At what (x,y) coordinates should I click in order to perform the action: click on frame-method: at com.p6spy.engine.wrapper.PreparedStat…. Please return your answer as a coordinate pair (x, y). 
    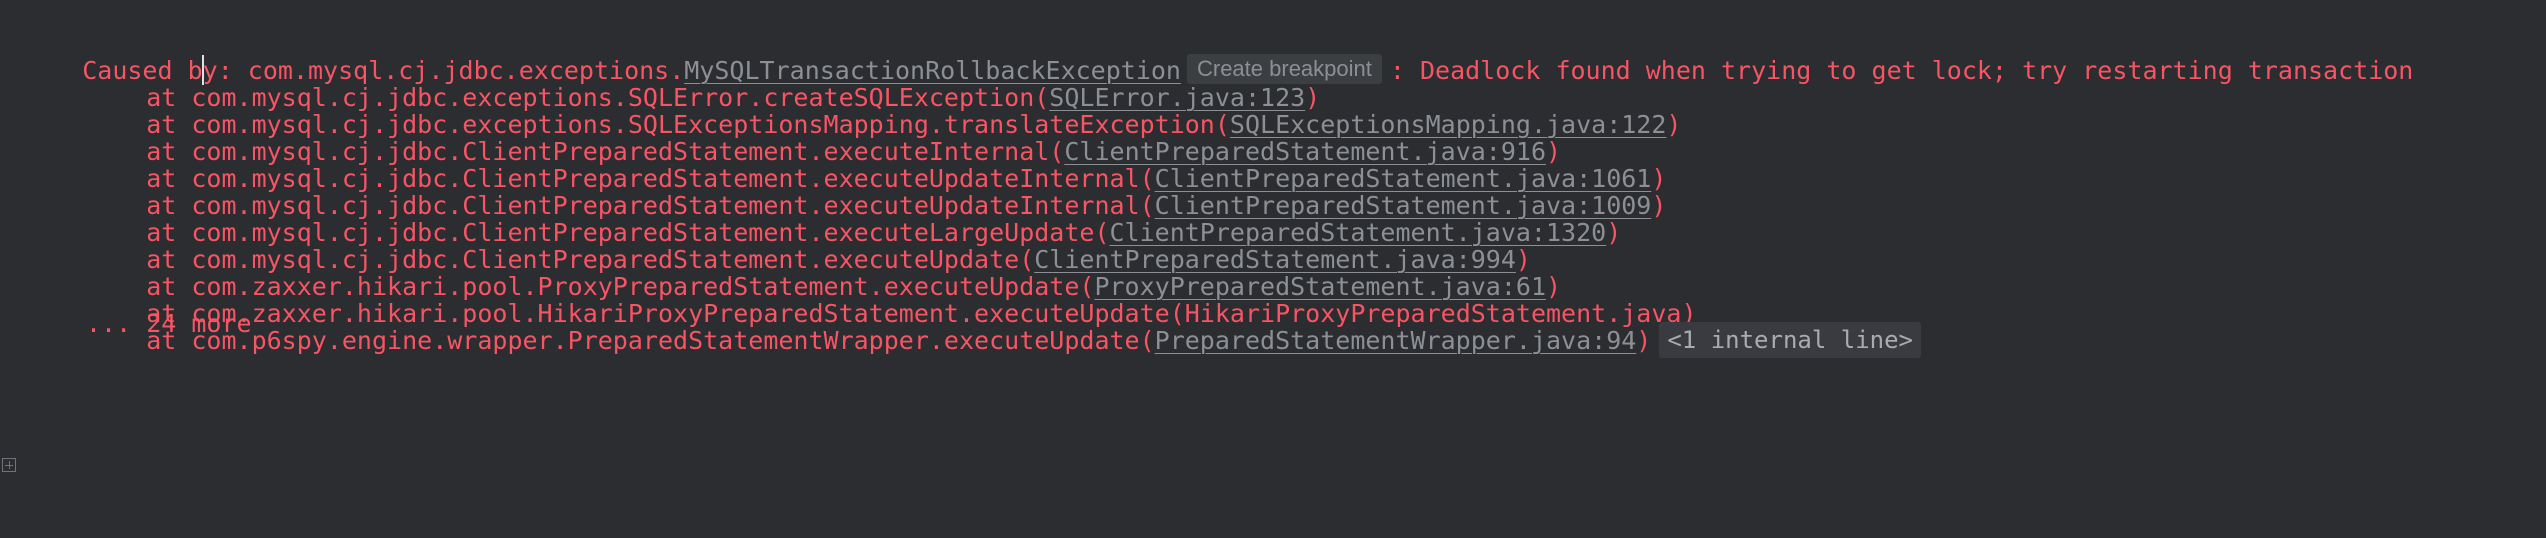
    Looking at the image, I should click on (650, 340).